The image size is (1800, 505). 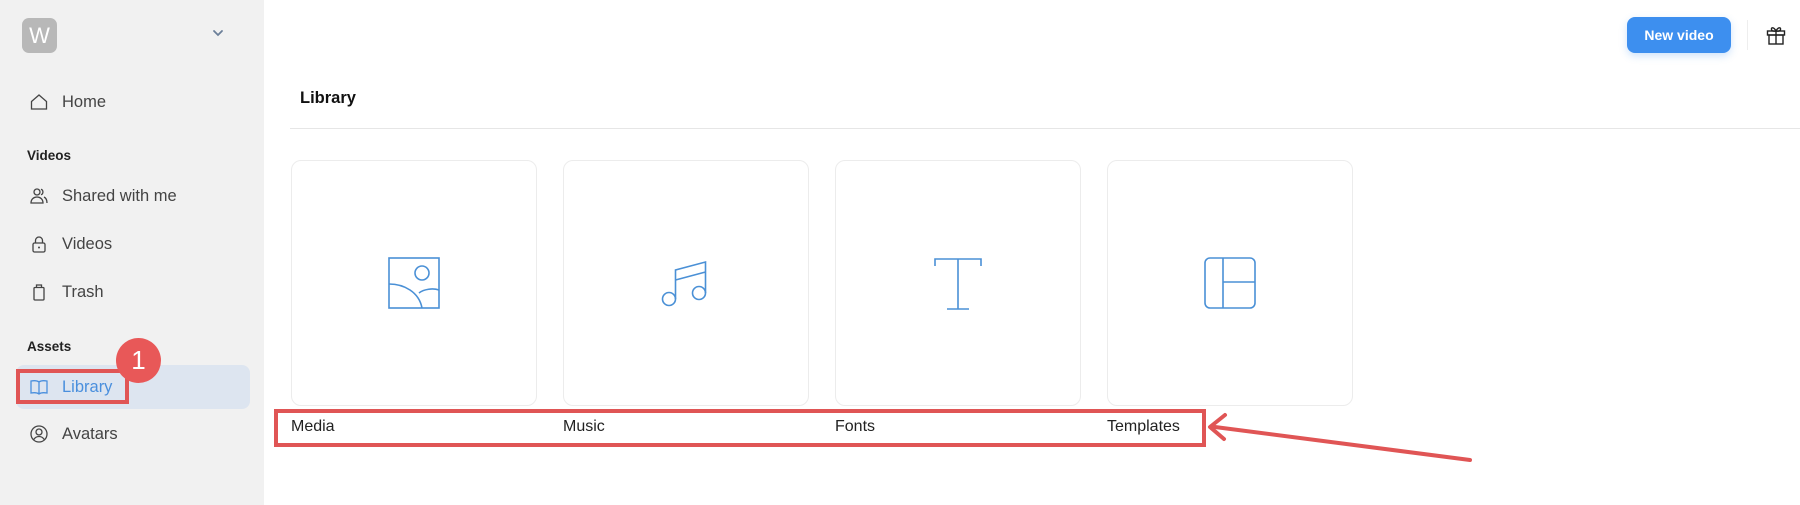 What do you see at coordinates (1679, 35) in the screenshot?
I see `new-video-button: New video` at bounding box center [1679, 35].